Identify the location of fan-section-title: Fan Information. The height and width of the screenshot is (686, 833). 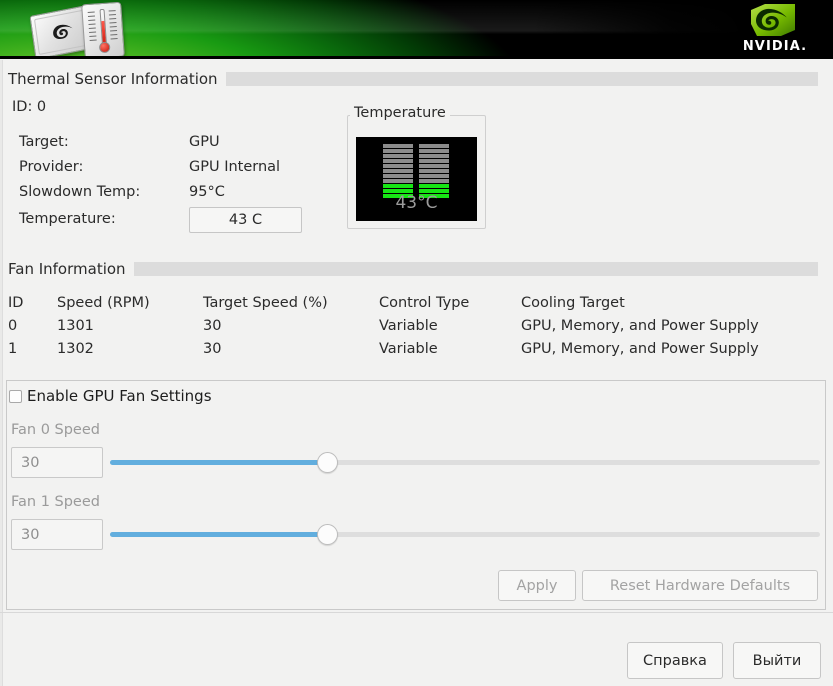
(67, 269).